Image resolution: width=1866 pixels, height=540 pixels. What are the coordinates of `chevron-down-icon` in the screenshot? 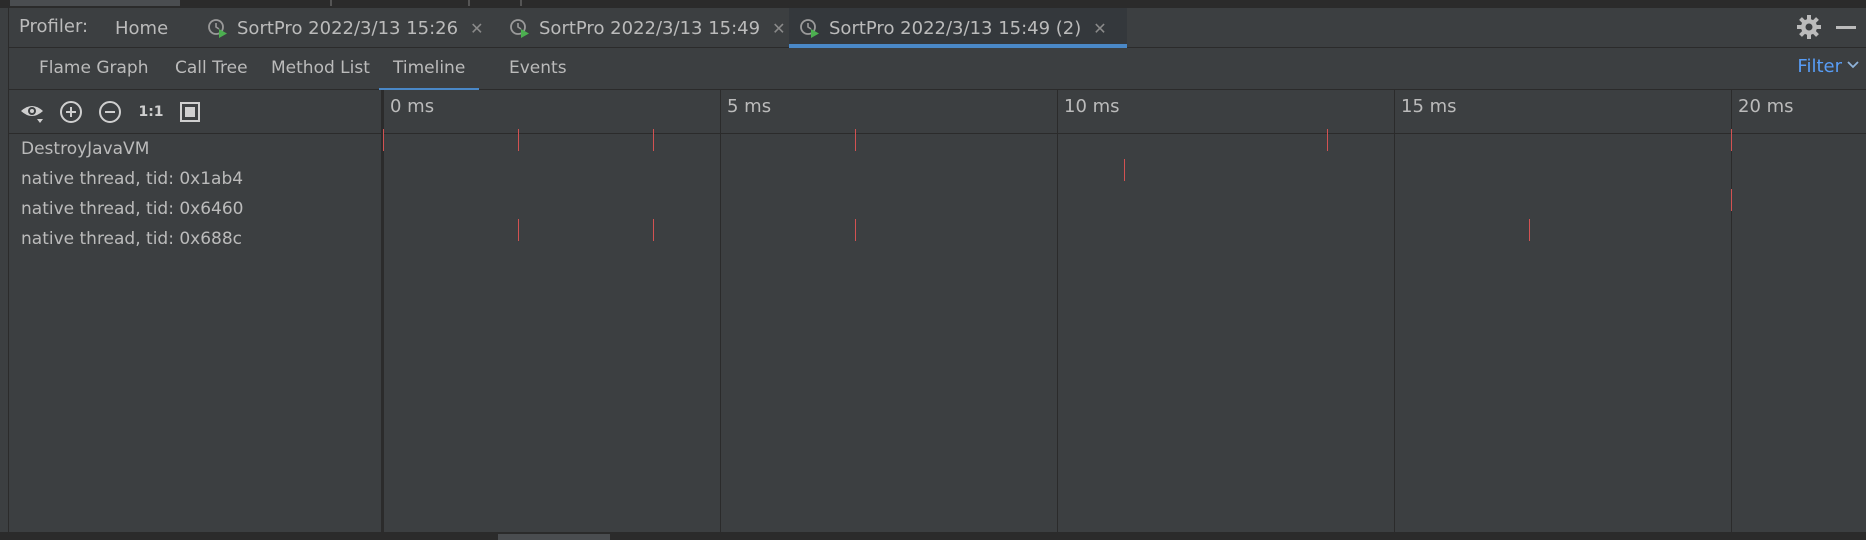 It's located at (1853, 66).